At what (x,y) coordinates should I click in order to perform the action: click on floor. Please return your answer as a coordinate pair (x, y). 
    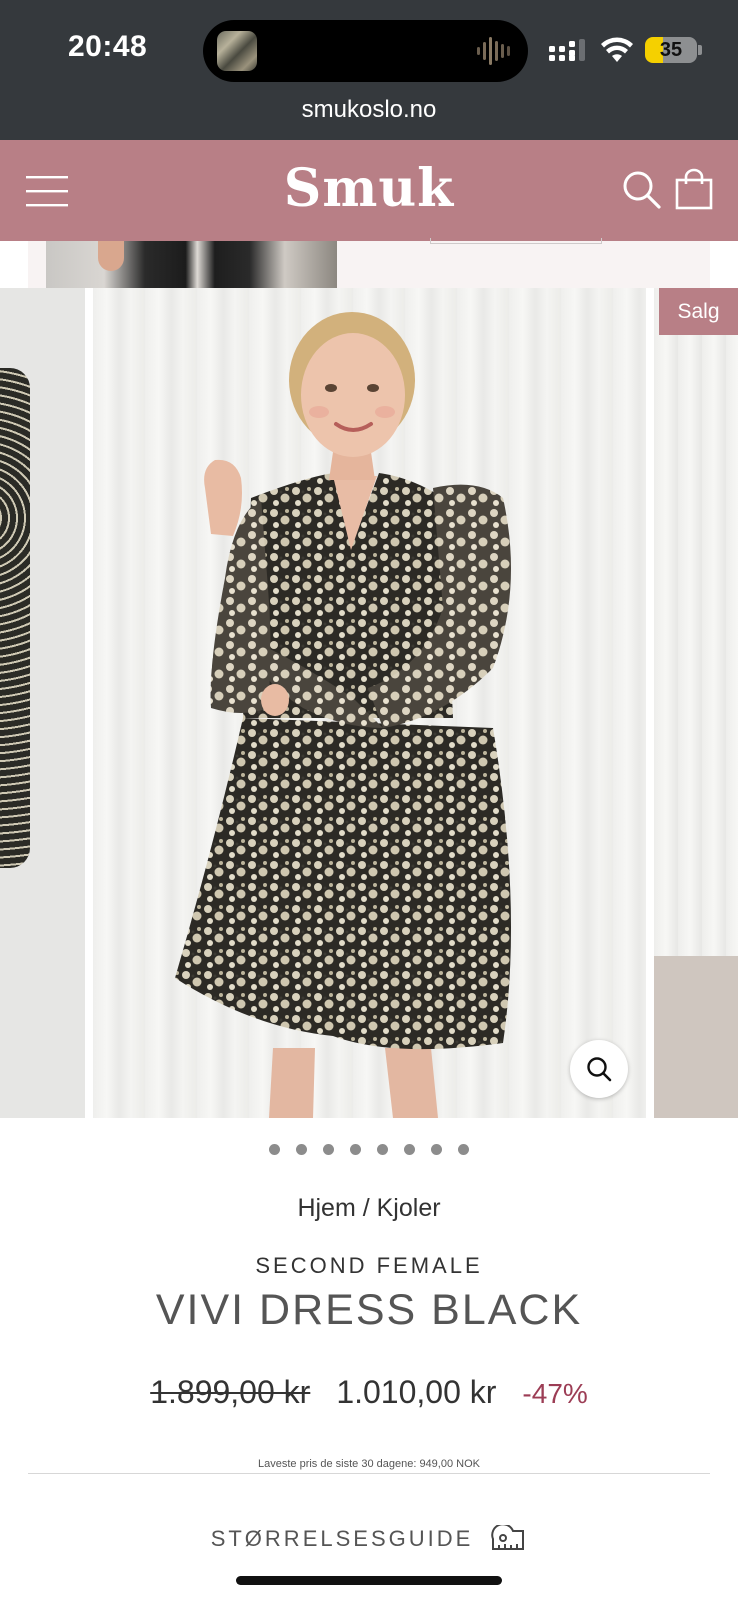
    Looking at the image, I should click on (696, 1037).